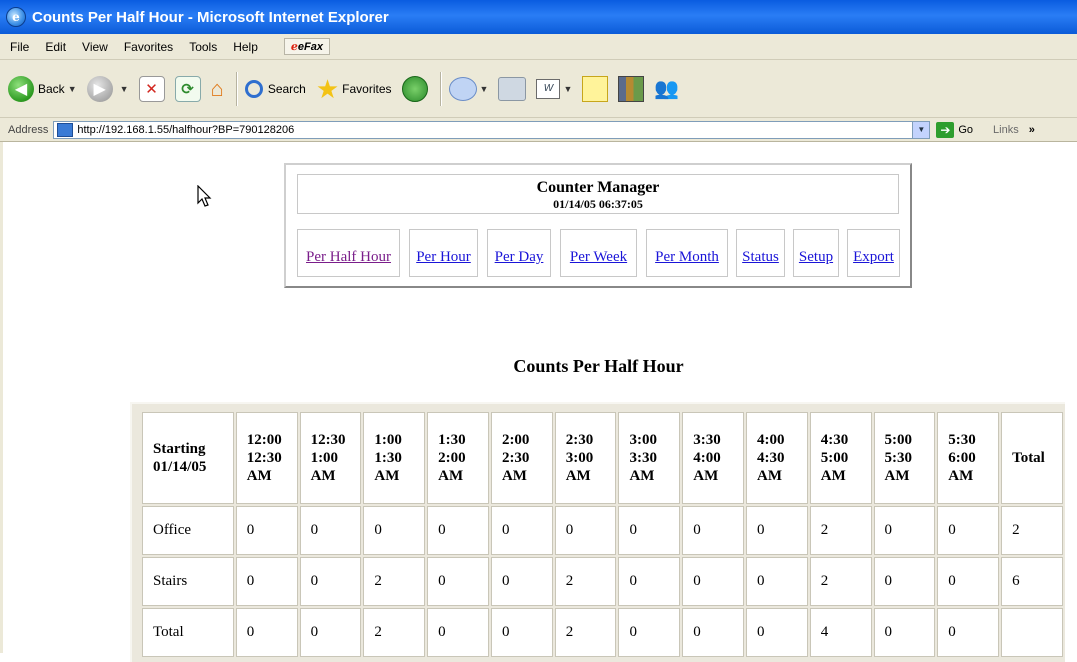 This screenshot has width=1077, height=662. What do you see at coordinates (666, 88) in the screenshot?
I see `messenger-button: 👥` at bounding box center [666, 88].